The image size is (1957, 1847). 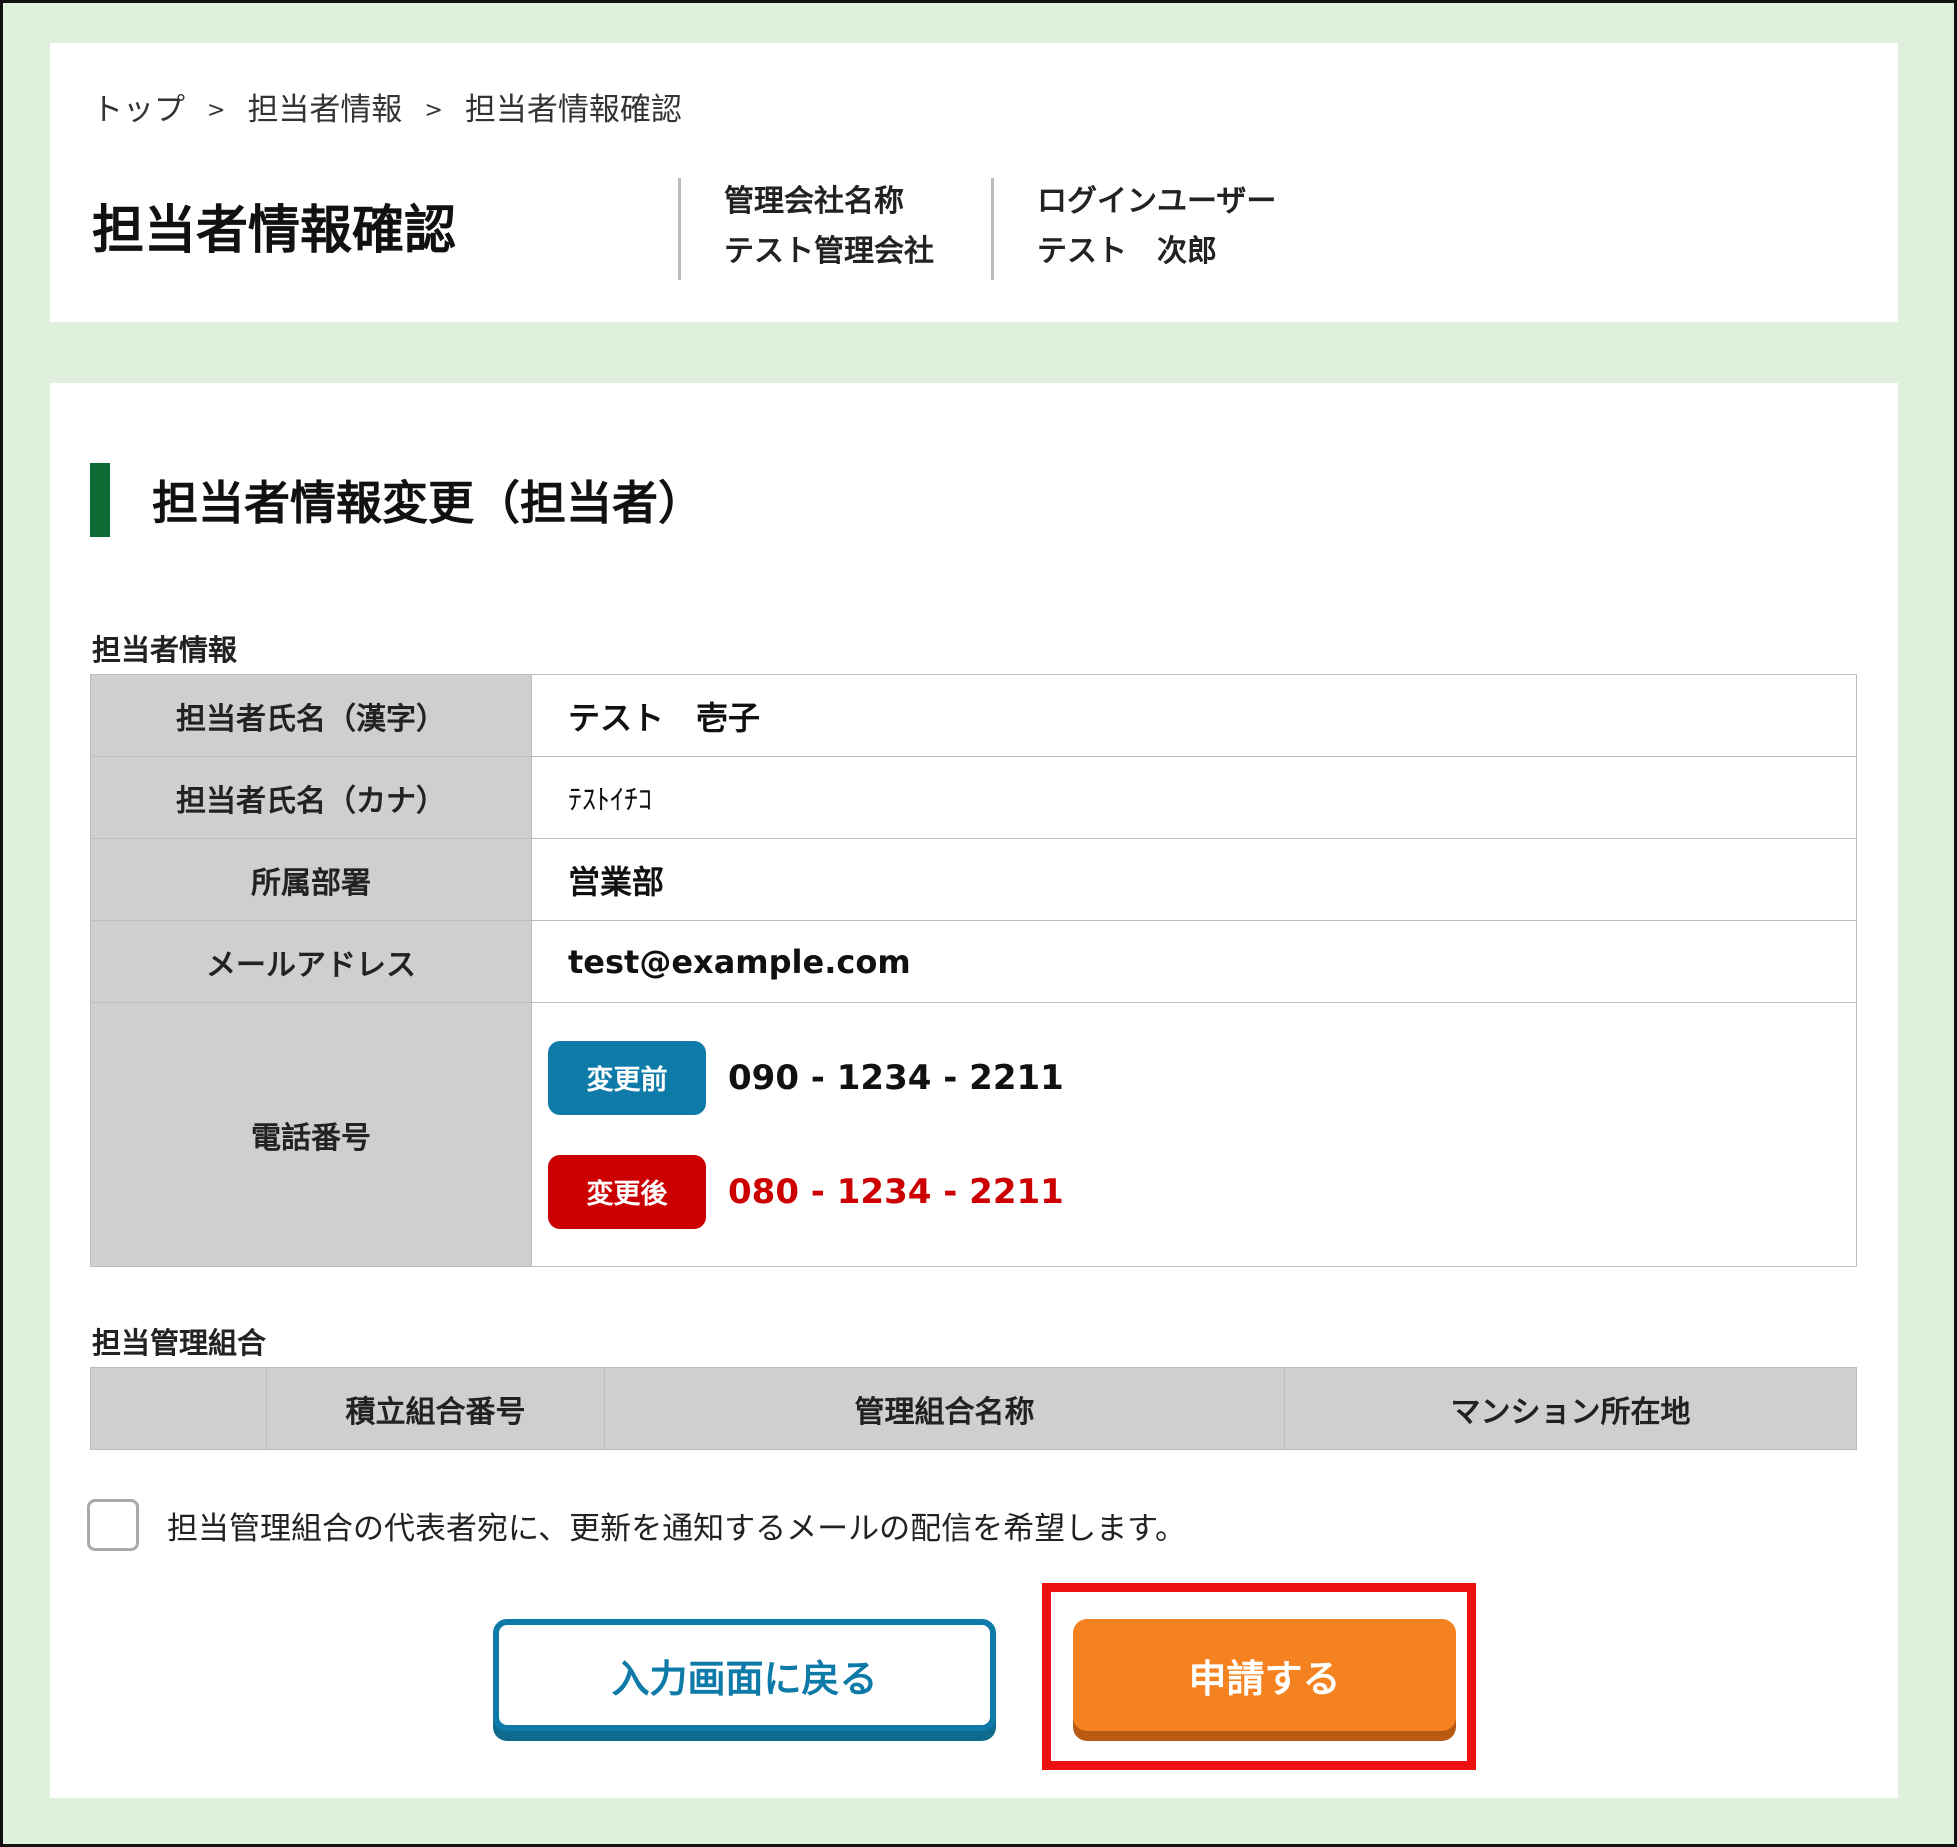 I want to click on table-row: メールアドレス test@example.com, so click(x=973, y=961).